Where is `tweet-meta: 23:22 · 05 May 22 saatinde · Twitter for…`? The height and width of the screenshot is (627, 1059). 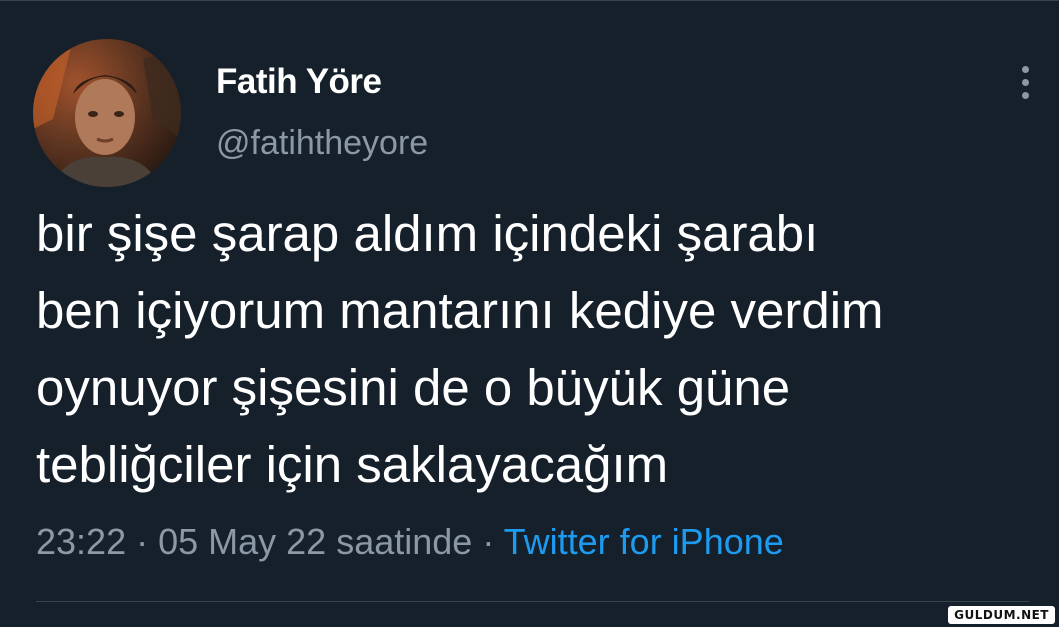 tweet-meta: 23:22 · 05 May 22 saatinde · Twitter for… is located at coordinates (410, 542).